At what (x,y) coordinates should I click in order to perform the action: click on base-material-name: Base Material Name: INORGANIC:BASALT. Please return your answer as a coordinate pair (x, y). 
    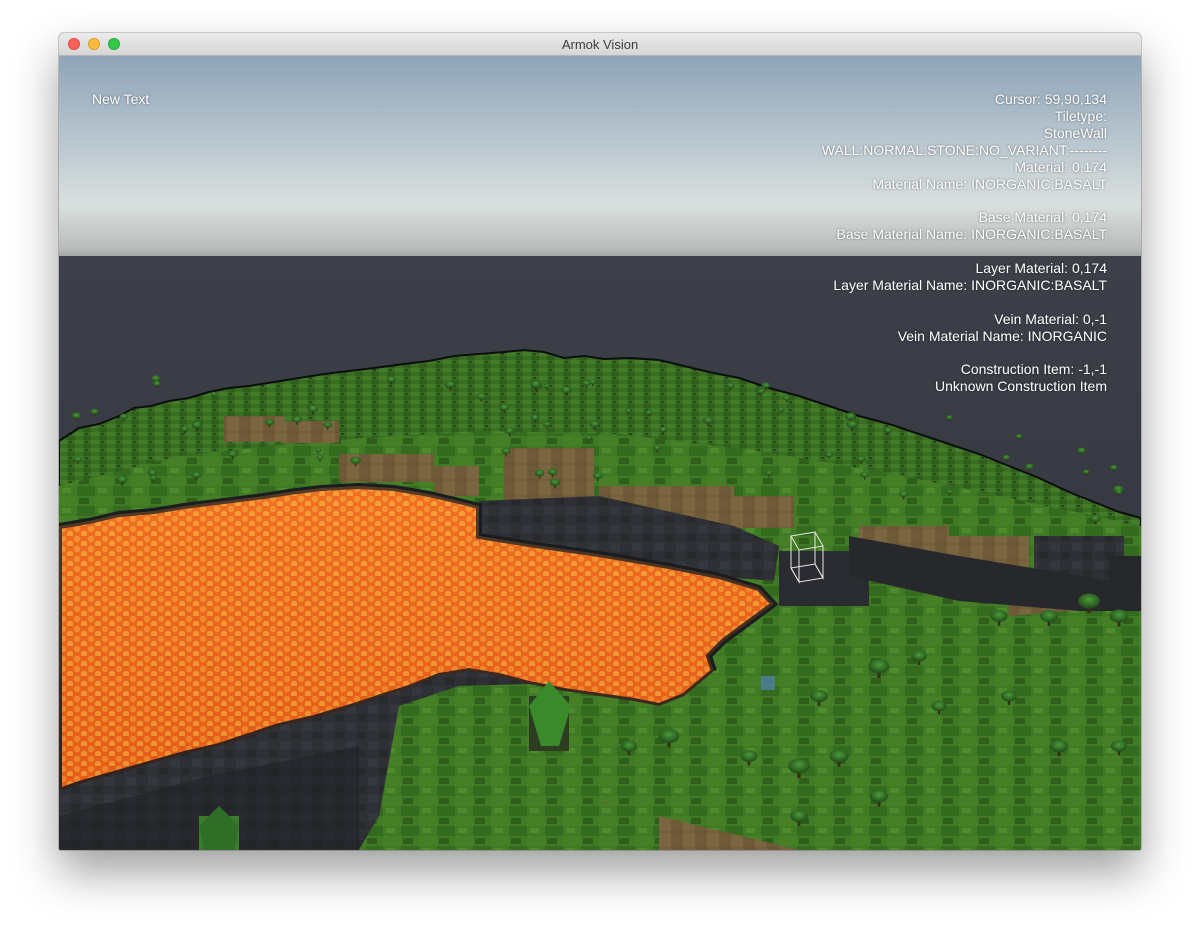
    Looking at the image, I should click on (971, 234).